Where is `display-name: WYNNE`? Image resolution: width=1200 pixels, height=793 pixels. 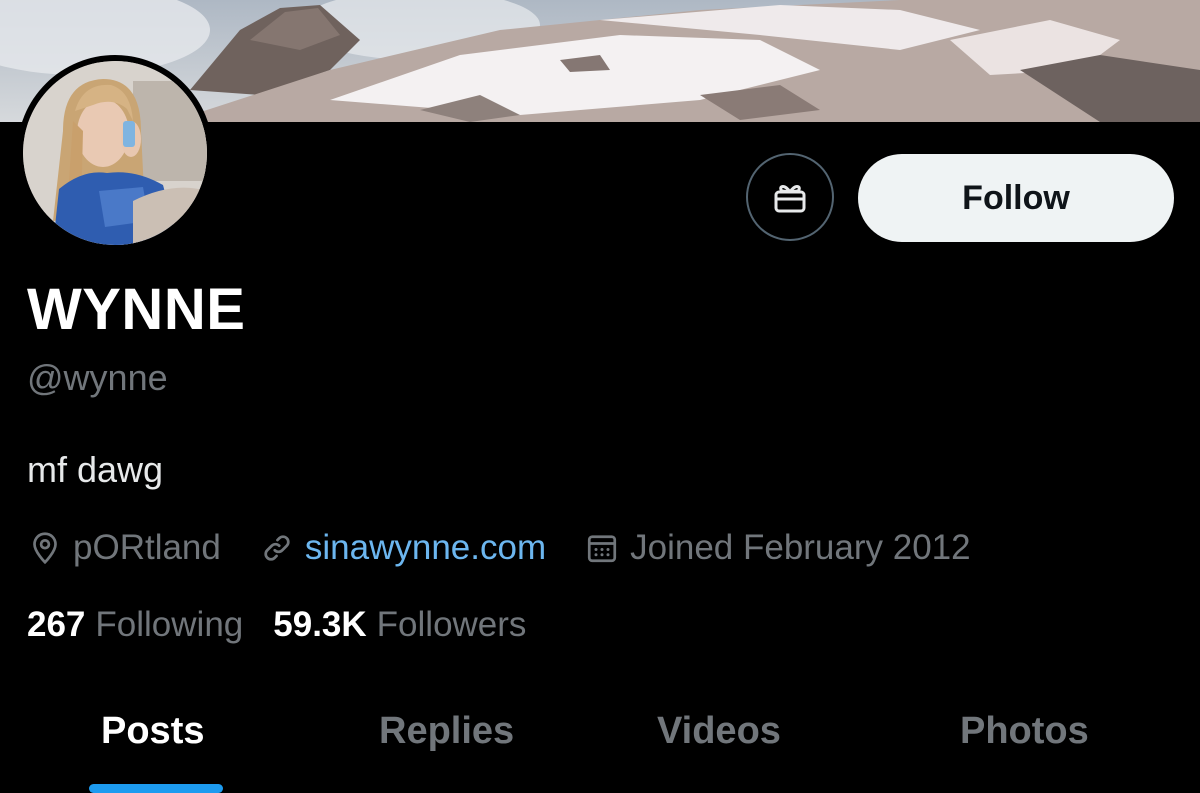 display-name: WYNNE is located at coordinates (136, 309).